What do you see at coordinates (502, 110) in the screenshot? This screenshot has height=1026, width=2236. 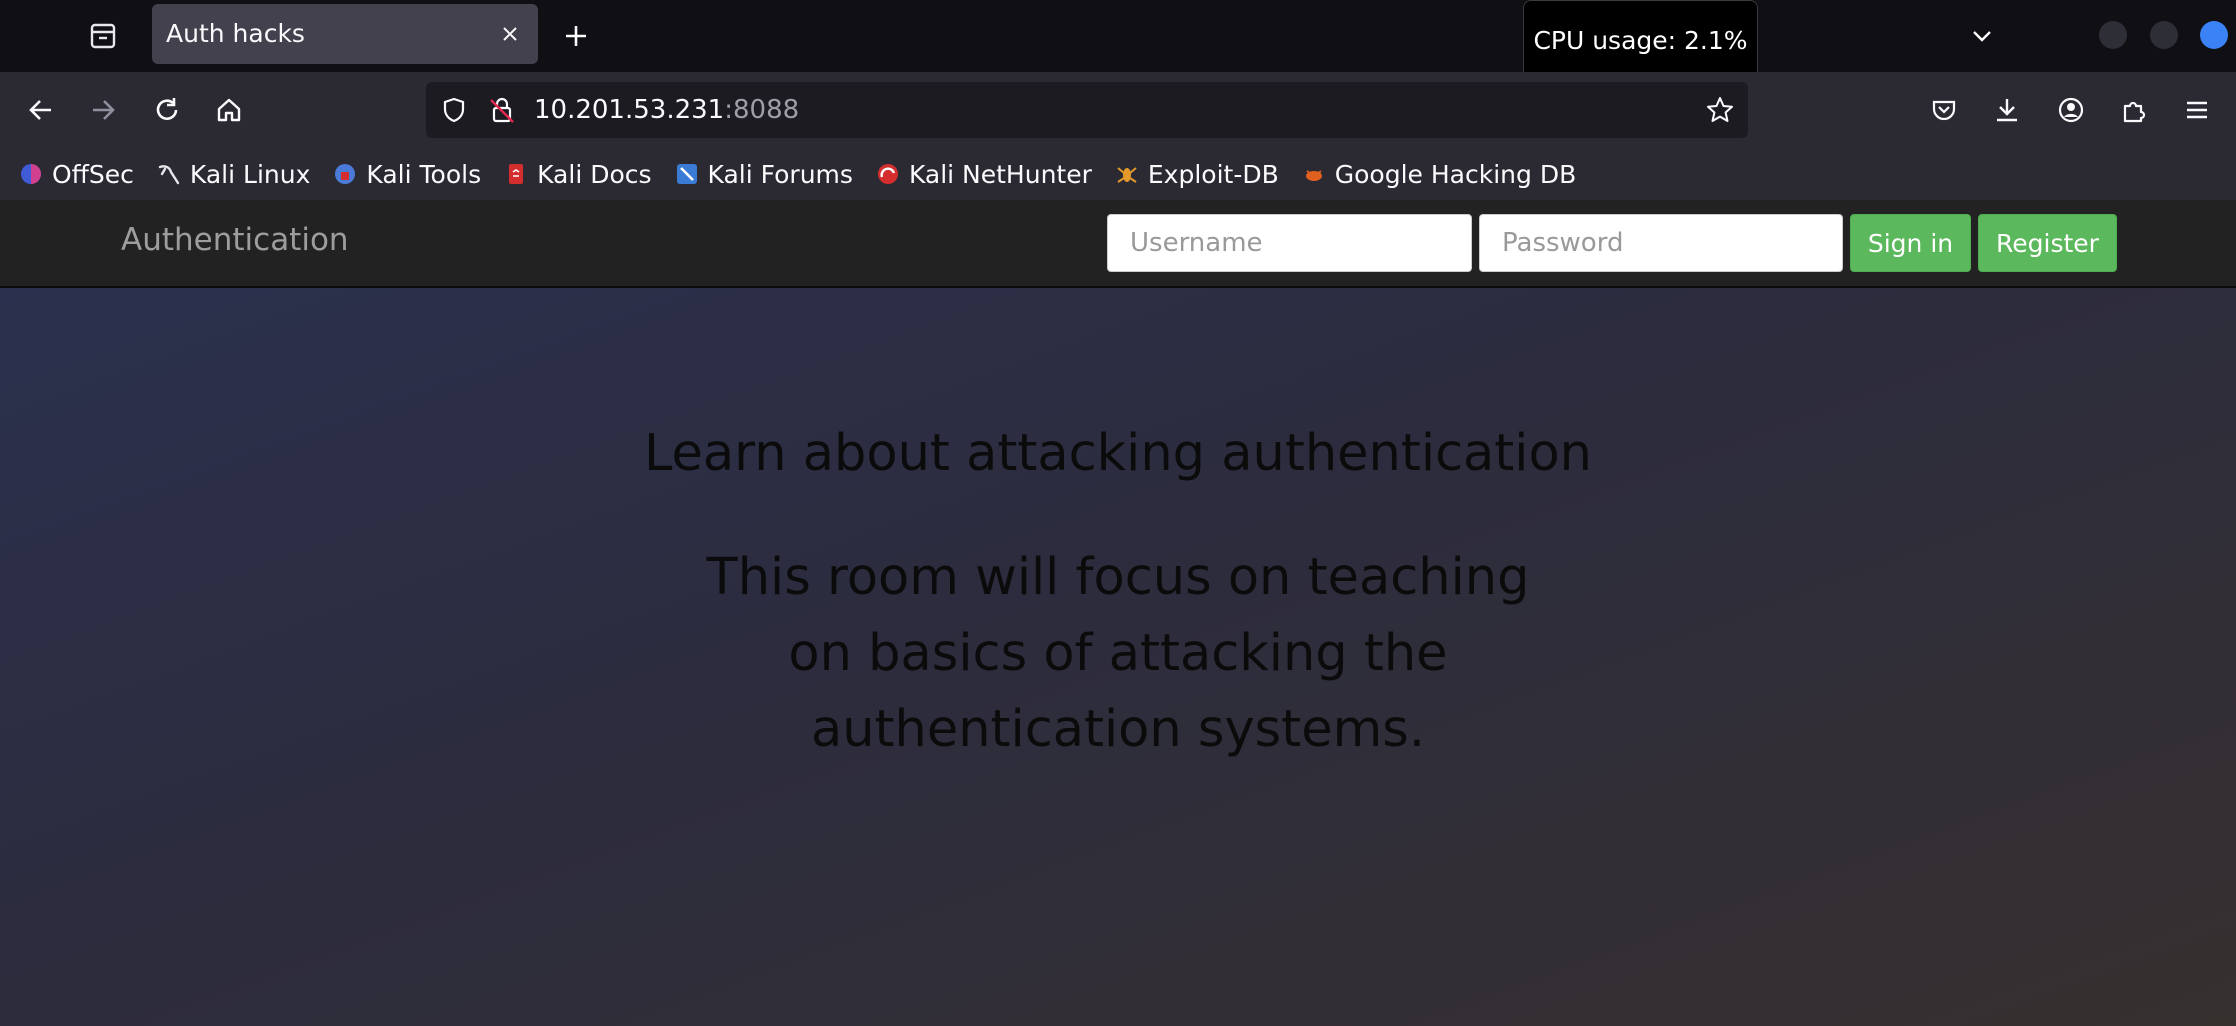 I see `insecure-lock-icon` at bounding box center [502, 110].